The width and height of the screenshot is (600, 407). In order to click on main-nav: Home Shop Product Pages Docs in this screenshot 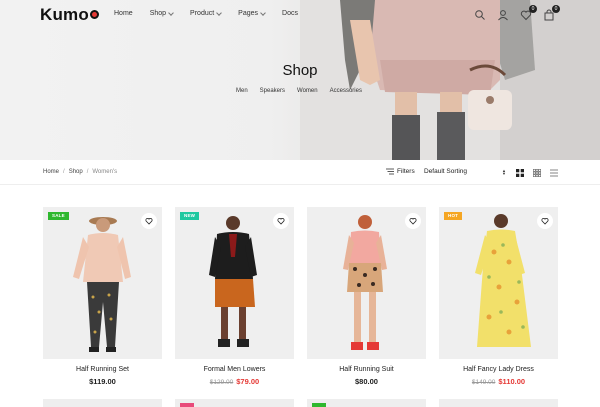, I will do `click(214, 13)`.